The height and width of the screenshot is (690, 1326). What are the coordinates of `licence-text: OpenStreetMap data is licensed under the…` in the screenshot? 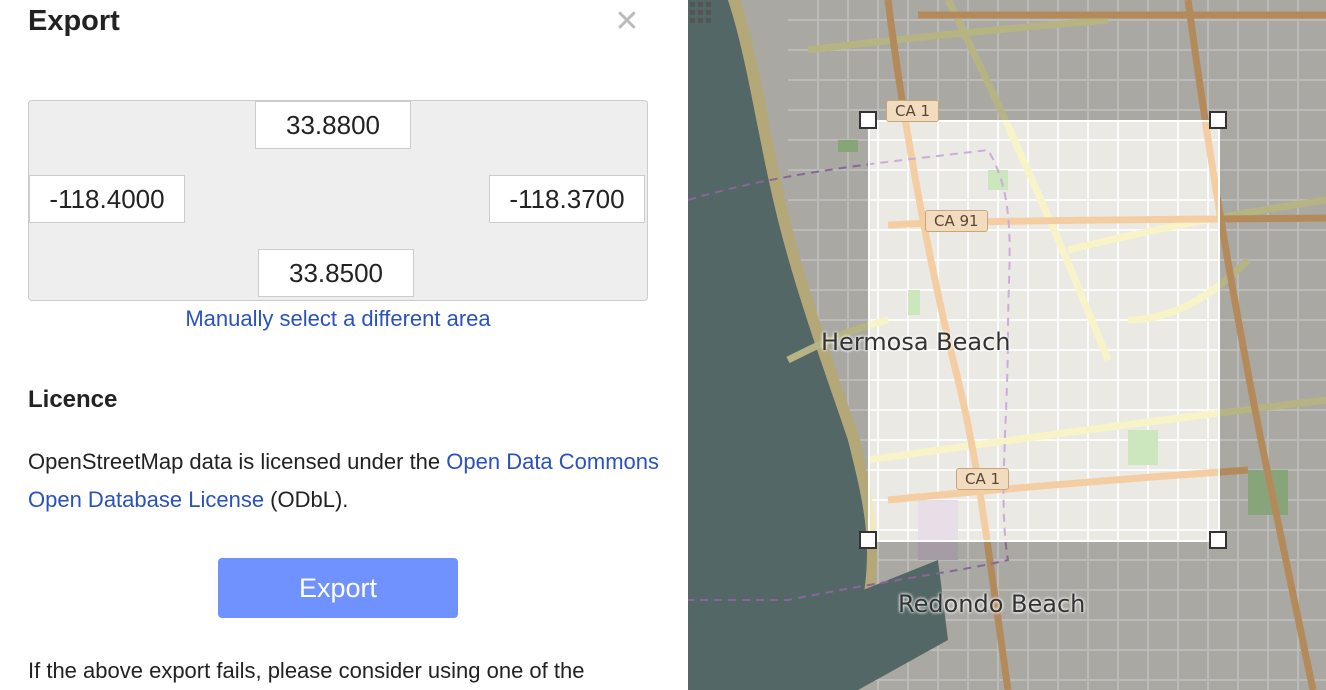 It's located at (348, 481).